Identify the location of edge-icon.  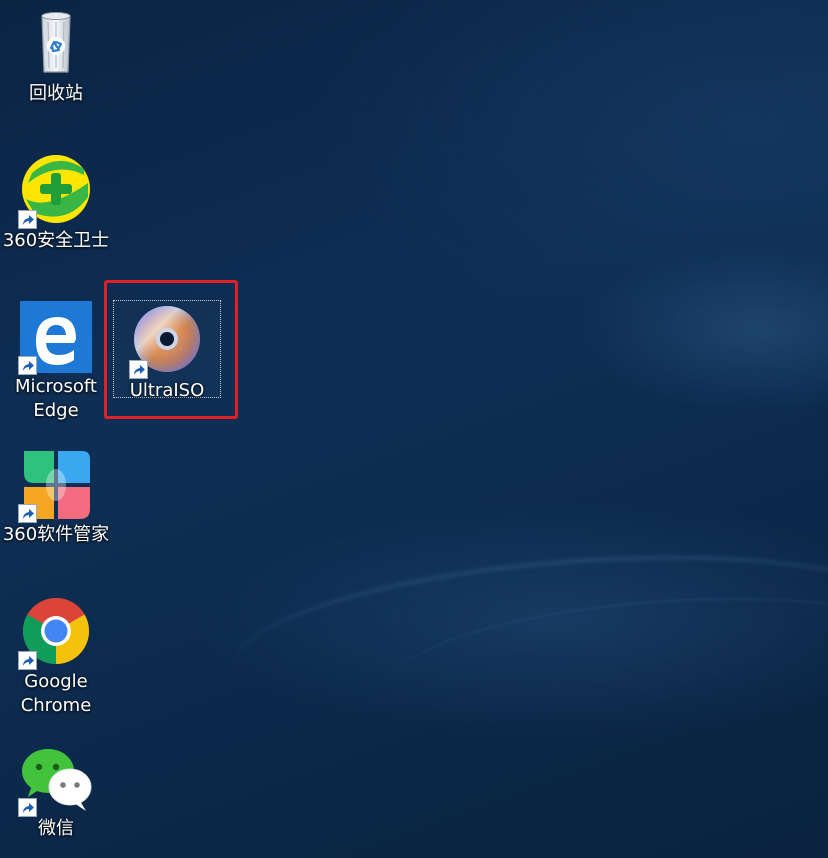
(56, 337).